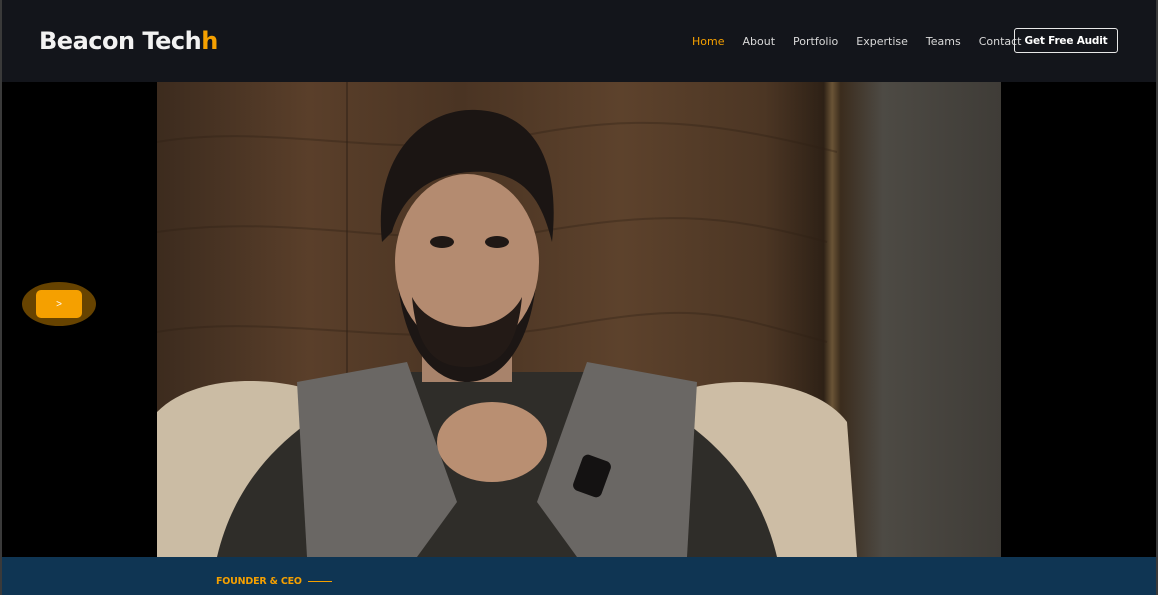  I want to click on founder-title: FOUNDER & CEO, so click(259, 581).